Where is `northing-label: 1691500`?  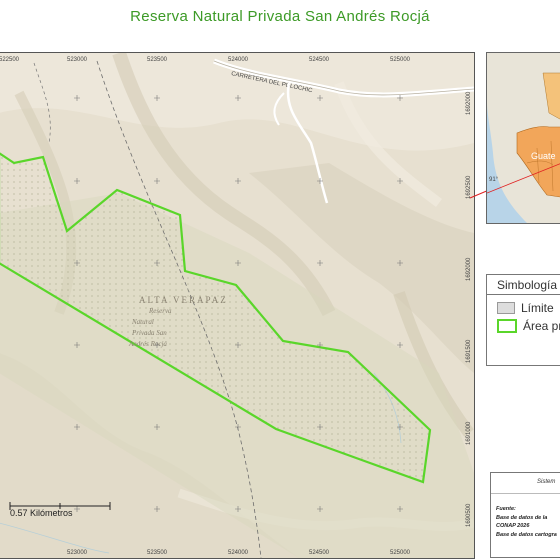
northing-label: 1691500 is located at coordinates (469, 351).